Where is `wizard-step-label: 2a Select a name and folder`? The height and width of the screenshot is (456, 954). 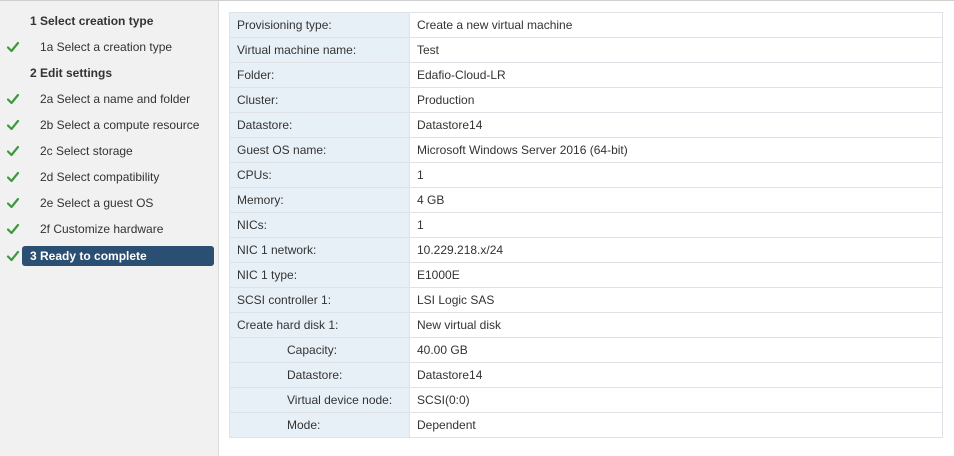 wizard-step-label: 2a Select a name and folder is located at coordinates (115, 99).